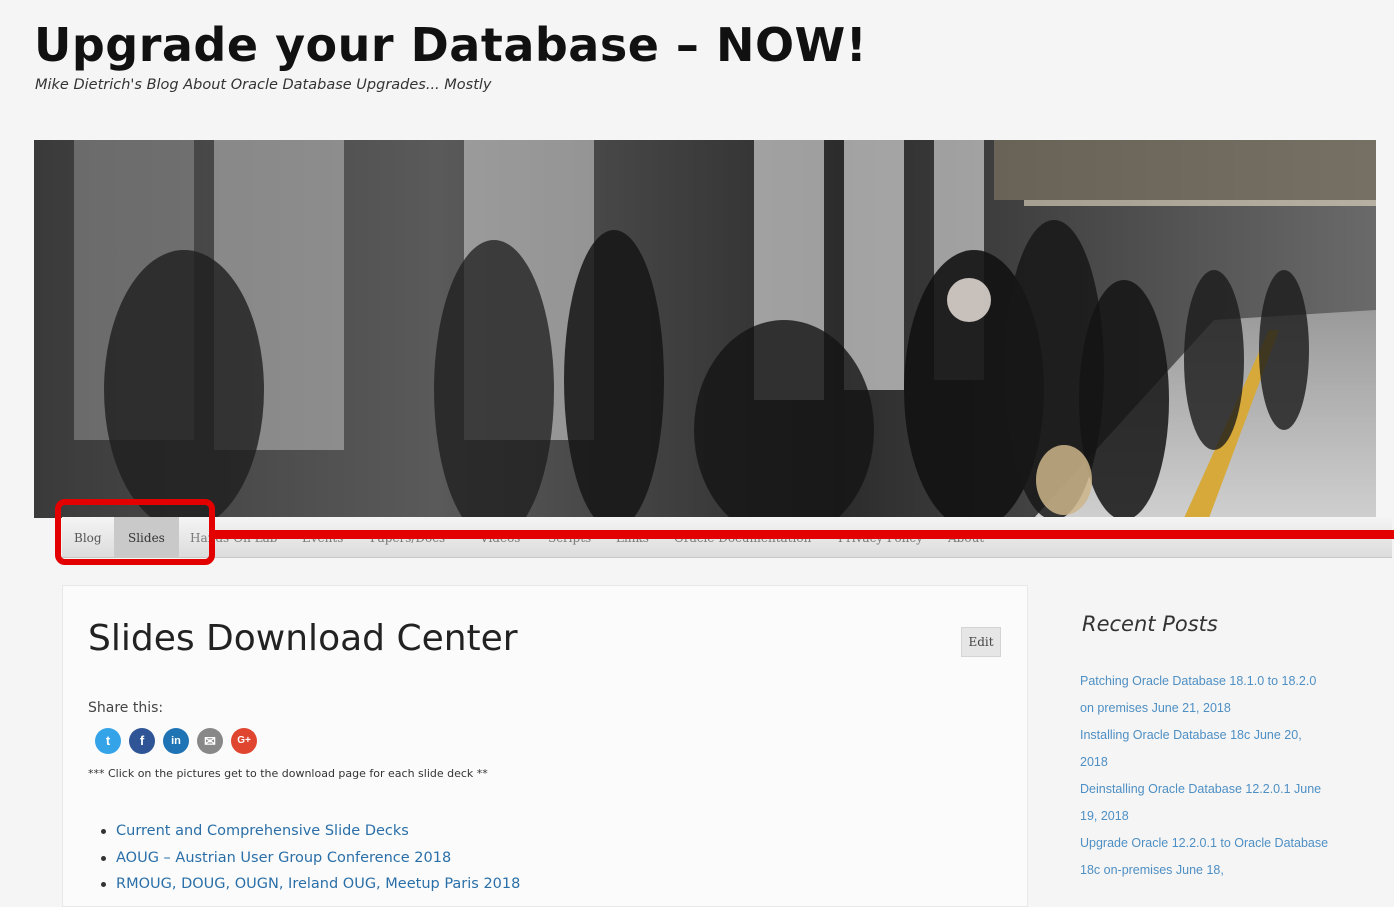 The width and height of the screenshot is (1394, 907). Describe the element at coordinates (1185, 789) in the screenshot. I see `recent-post-title: Deinstalling Oracle Database 12.2.0.1` at that location.